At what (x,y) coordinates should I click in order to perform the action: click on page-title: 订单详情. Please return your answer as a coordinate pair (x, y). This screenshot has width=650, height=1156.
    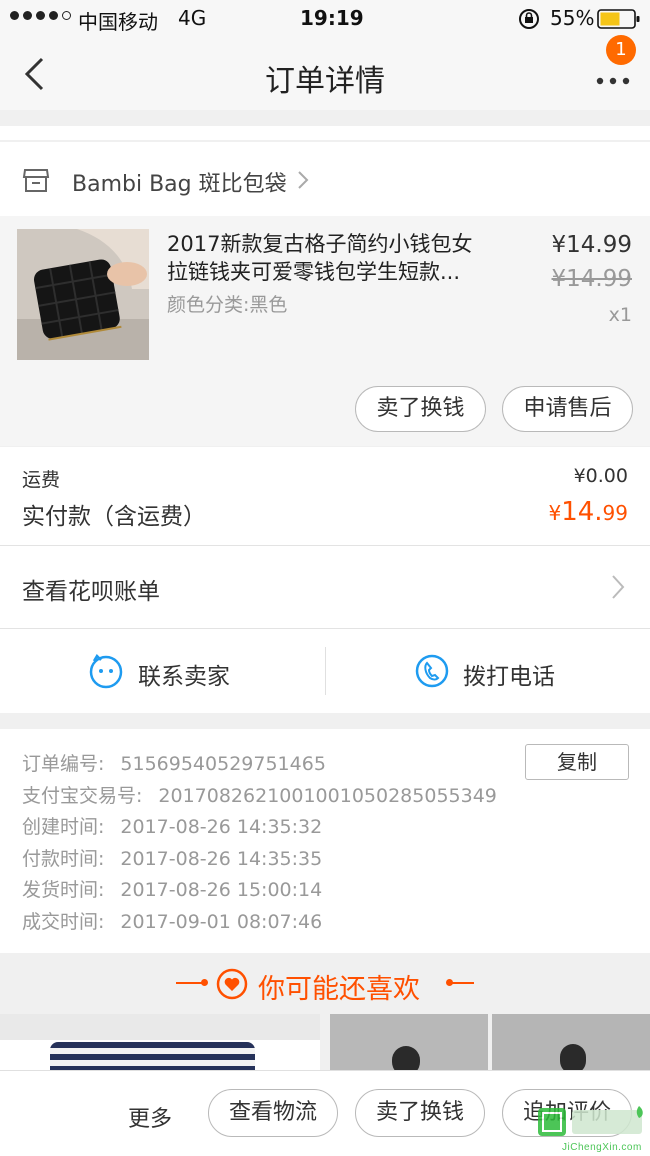
    Looking at the image, I should click on (325, 81).